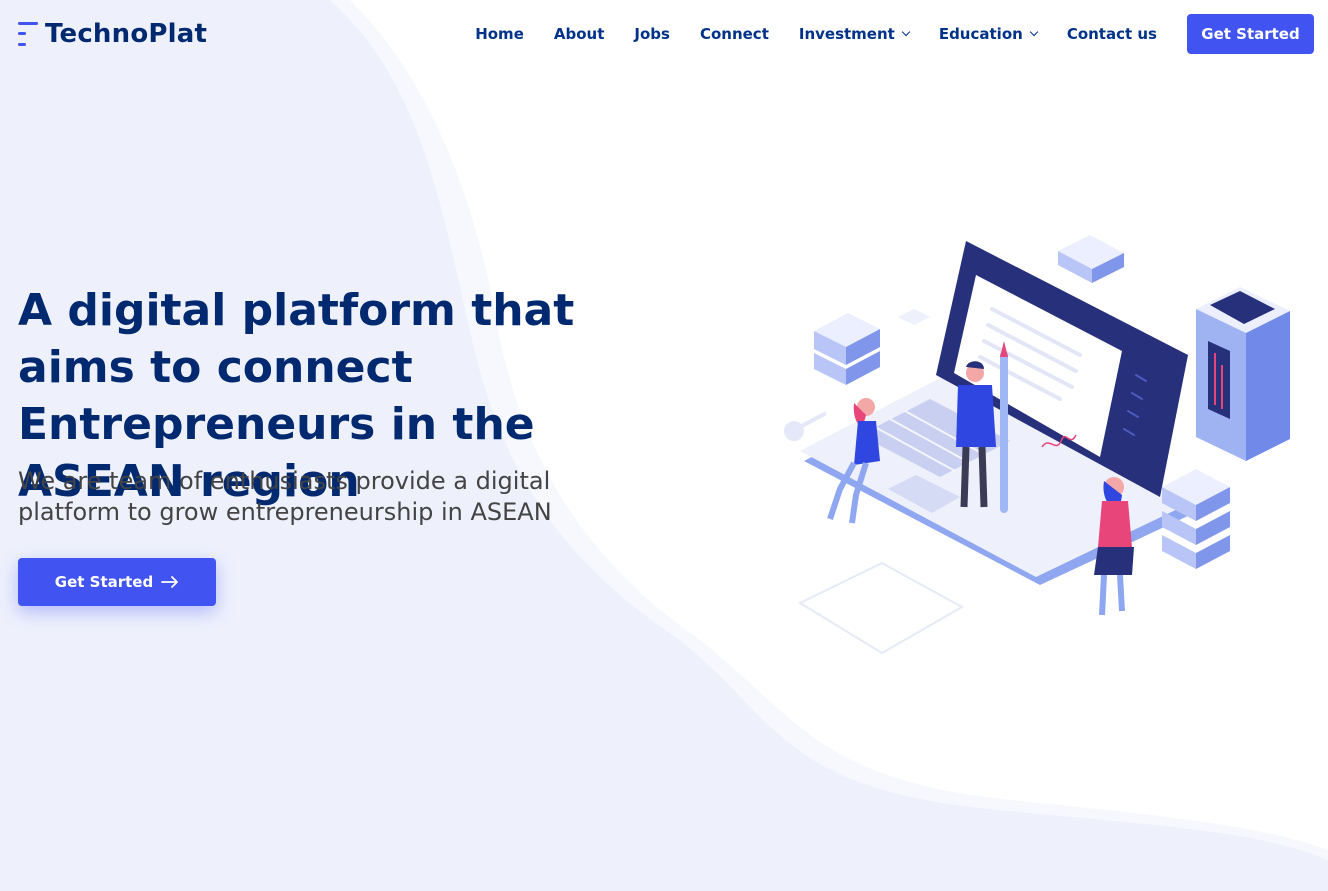  I want to click on nav-item-label: Jobs, so click(652, 34).